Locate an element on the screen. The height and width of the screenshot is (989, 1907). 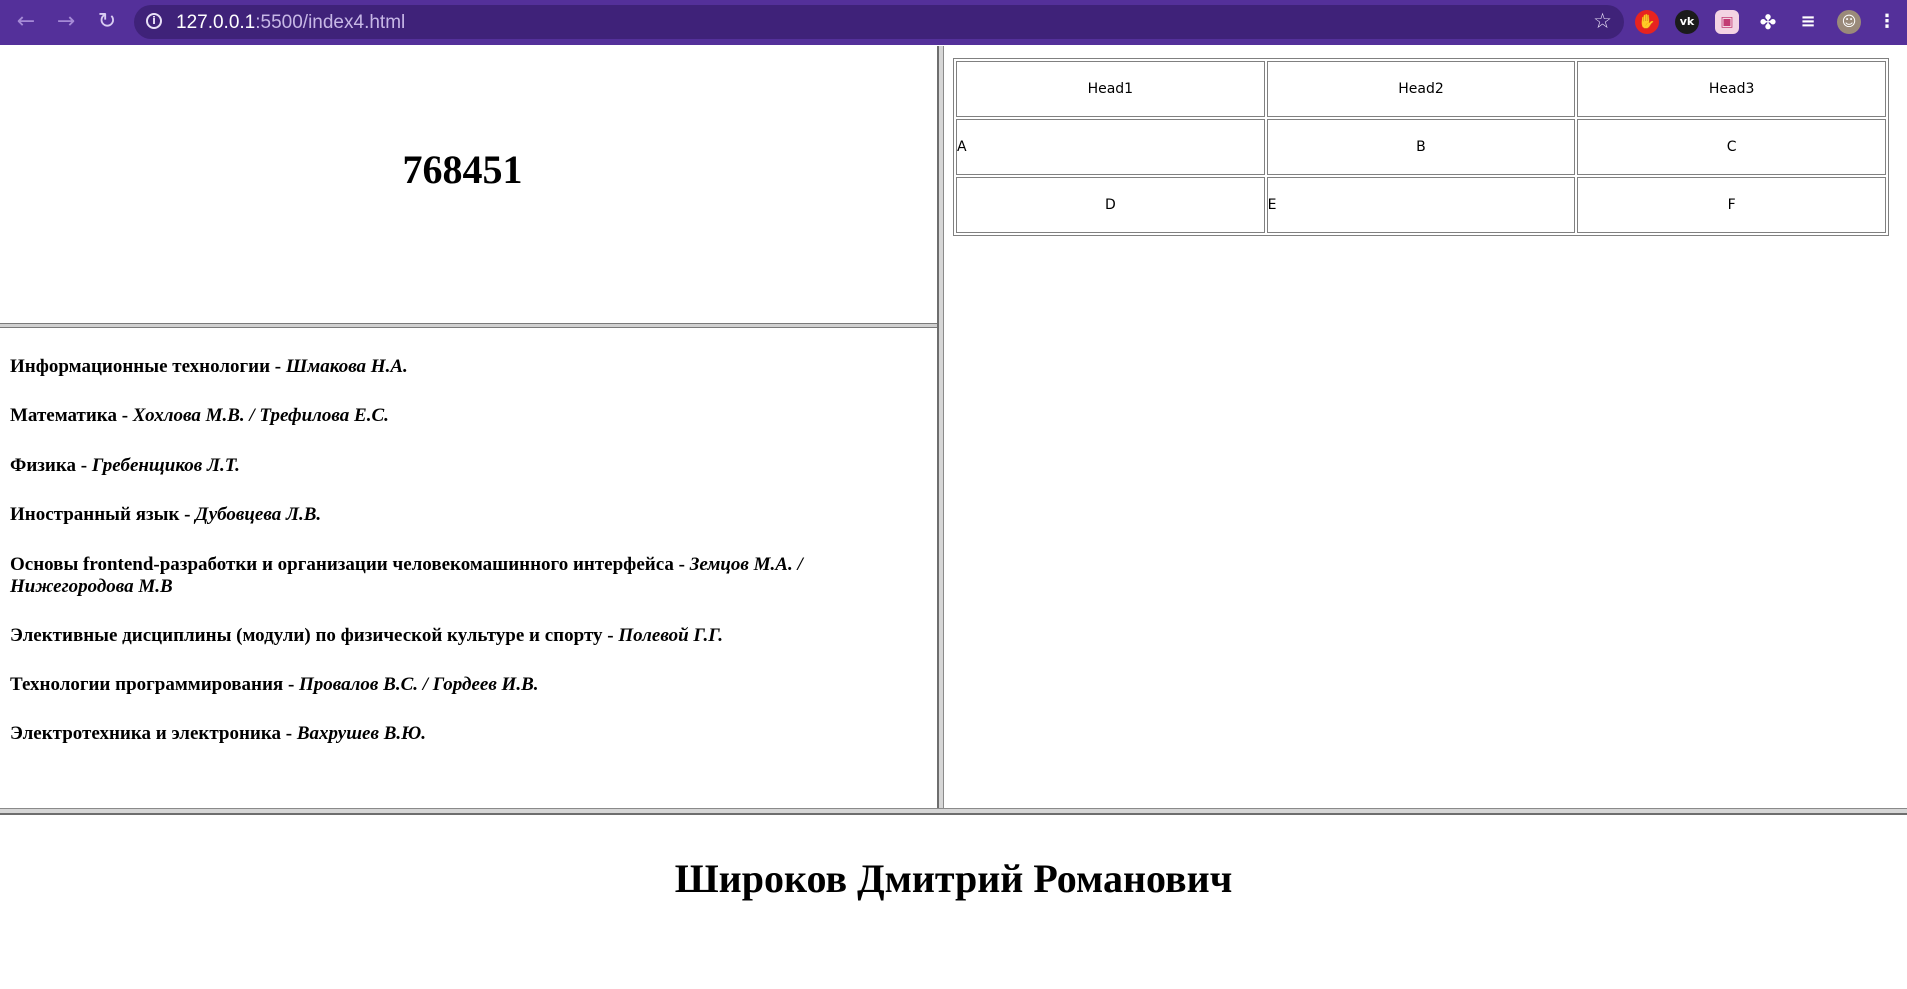
subject-teacher: Полевой Г.Г. is located at coordinates (670, 635).